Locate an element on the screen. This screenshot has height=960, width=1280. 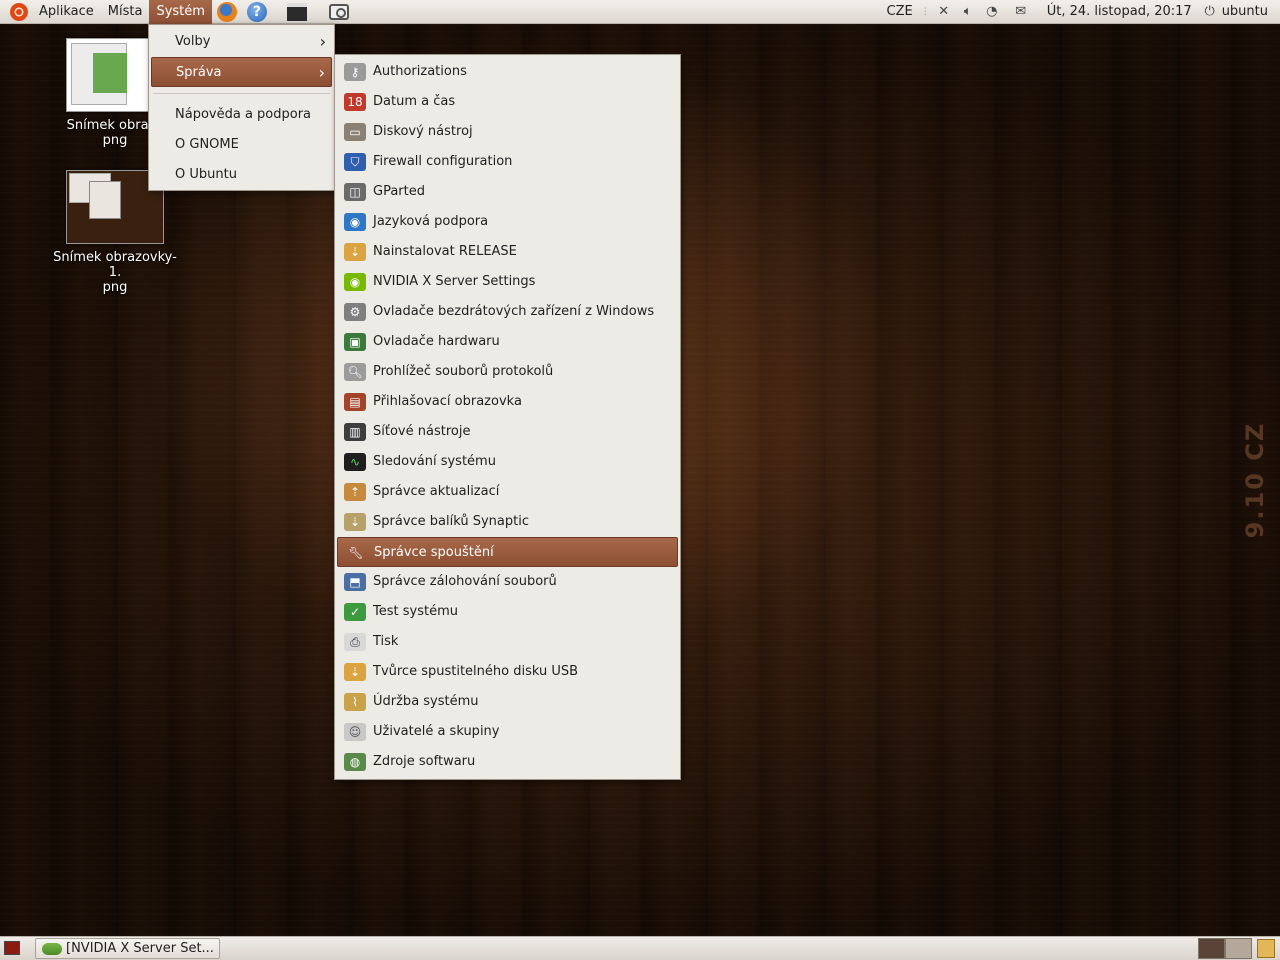
menu-item-label: Nápověda a podpora is located at coordinates (243, 114).